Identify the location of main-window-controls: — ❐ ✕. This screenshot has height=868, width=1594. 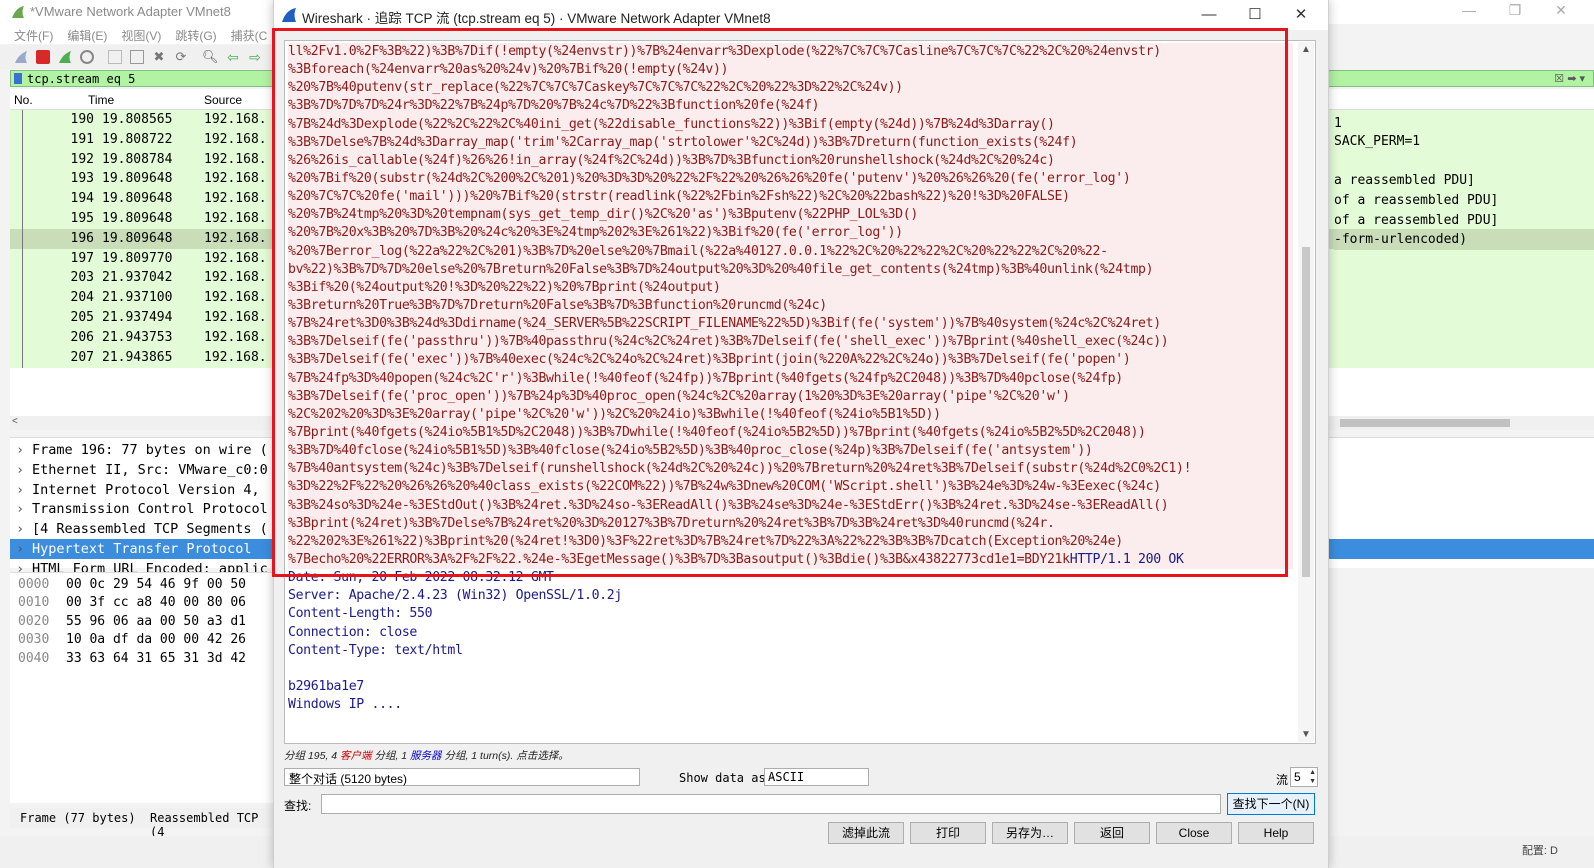
(1515, 10).